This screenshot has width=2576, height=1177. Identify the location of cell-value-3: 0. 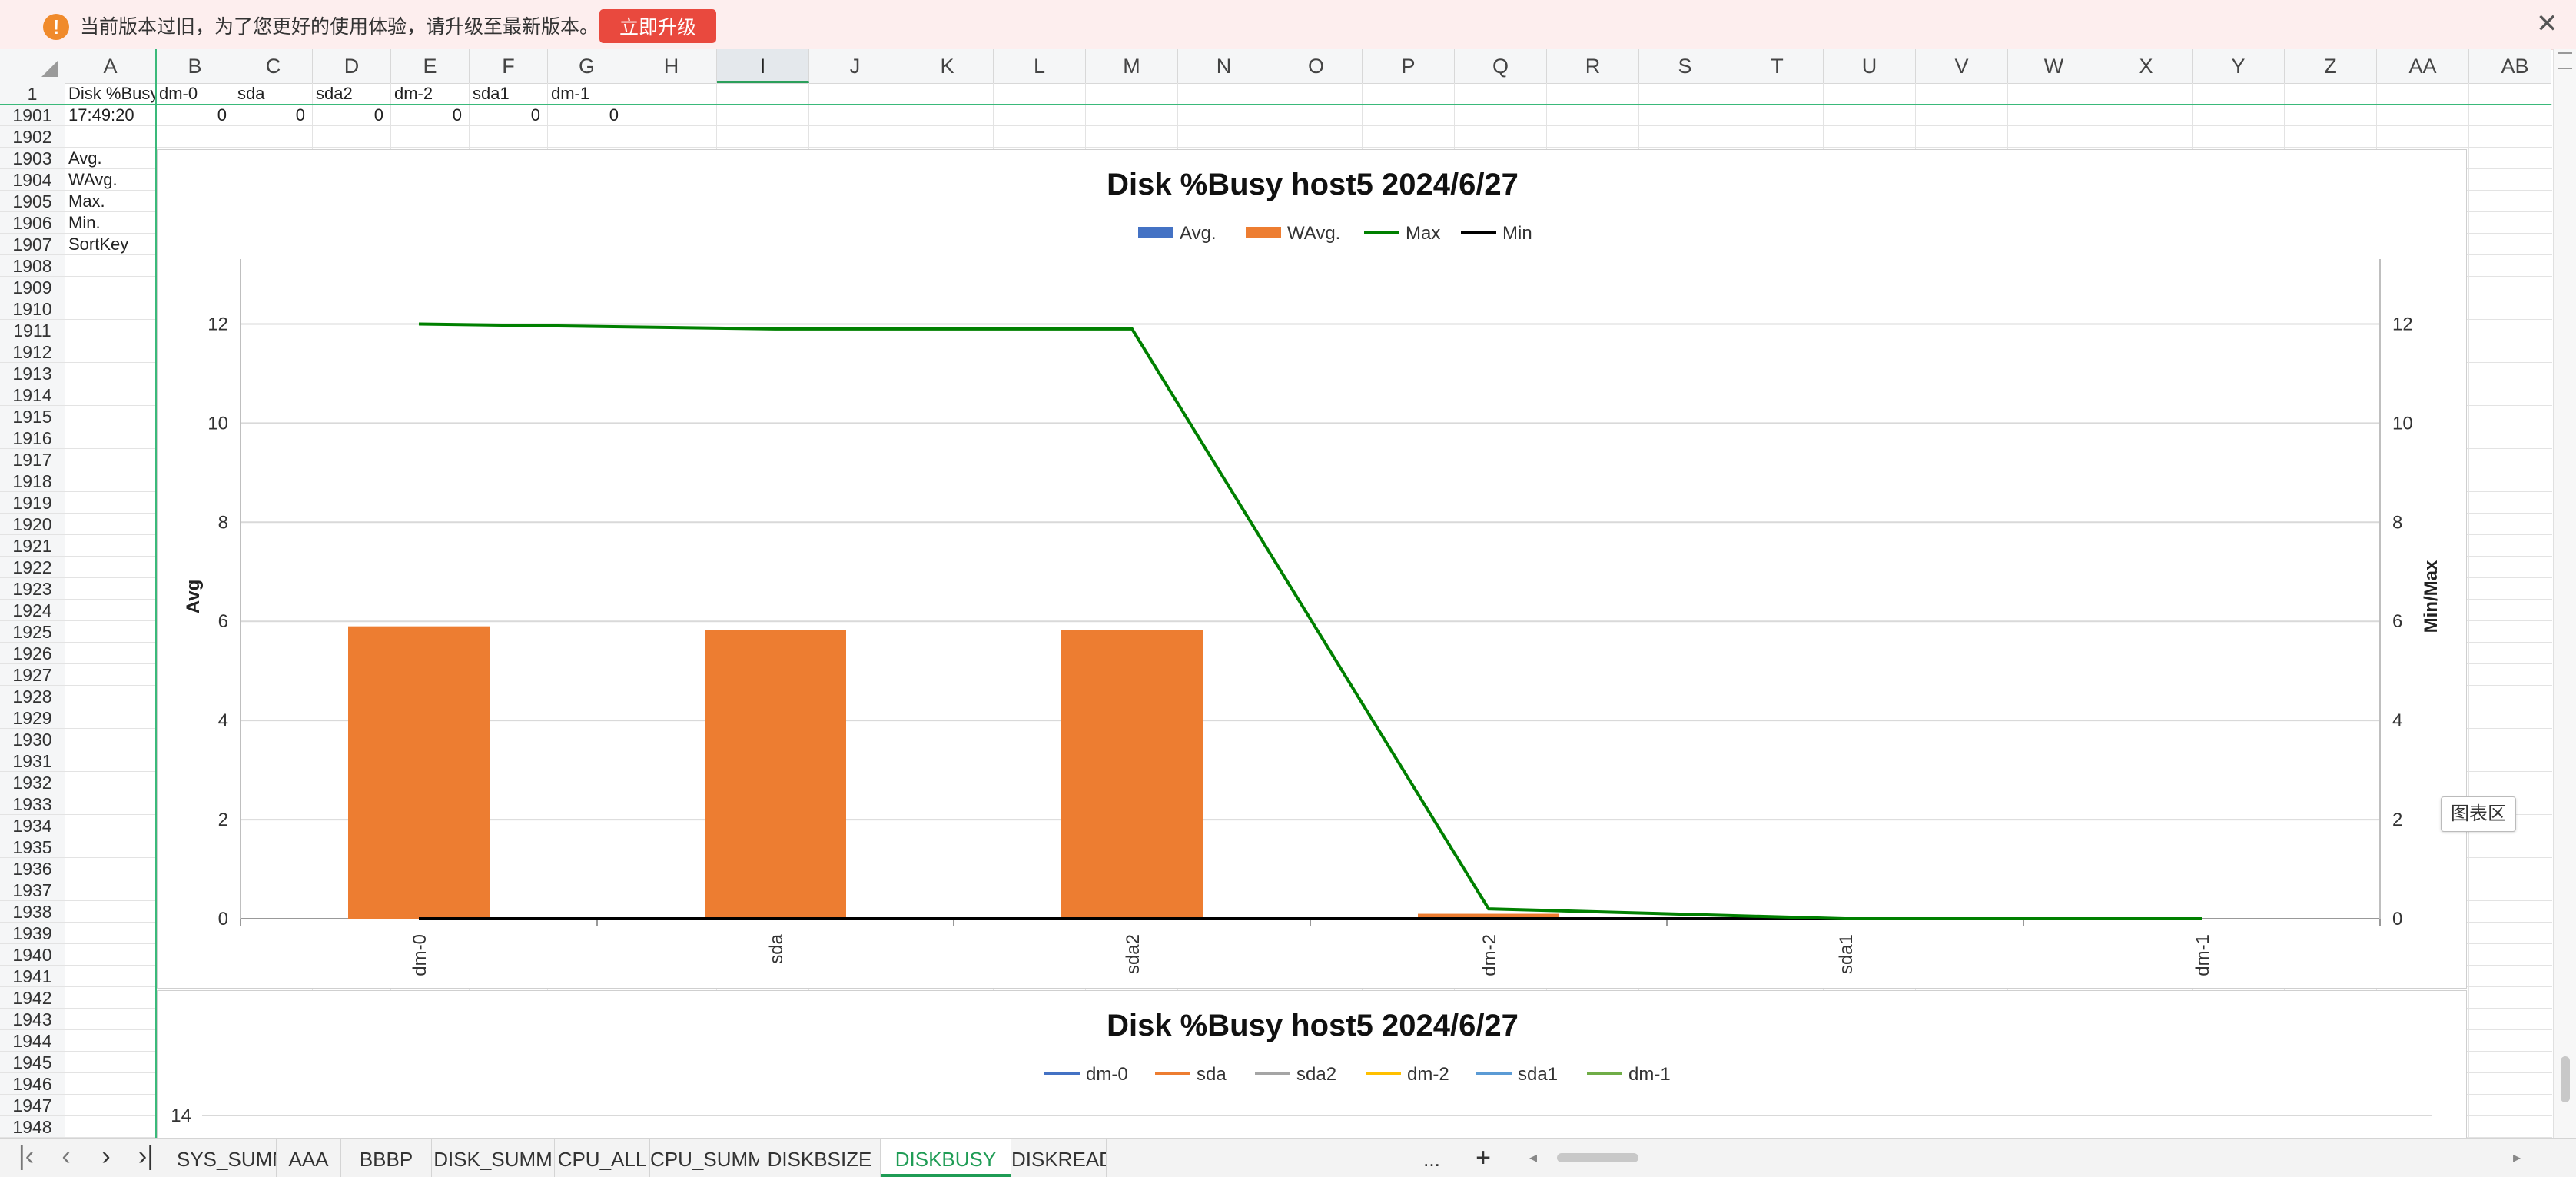
(269, 116).